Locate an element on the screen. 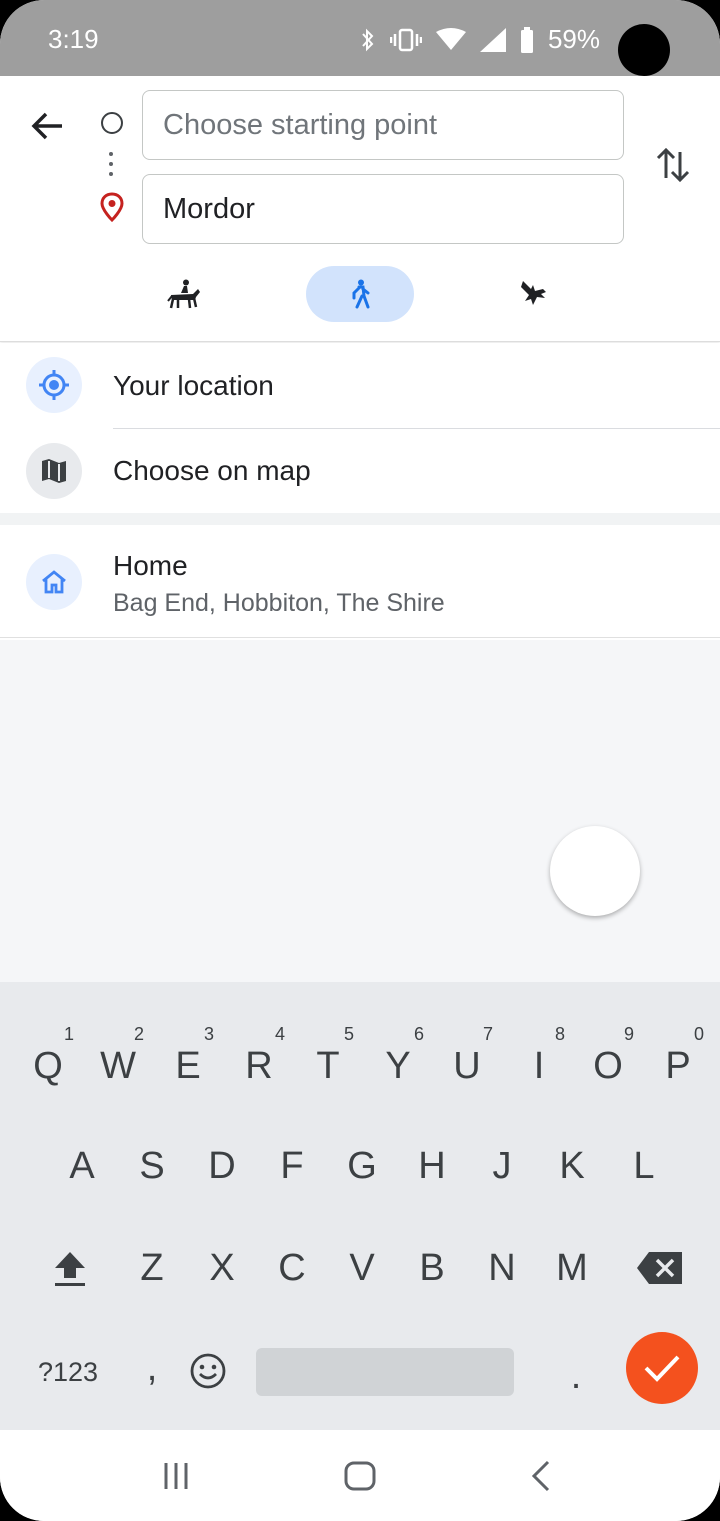 This screenshot has width=720, height=1521. key-label: O is located at coordinates (608, 1066).